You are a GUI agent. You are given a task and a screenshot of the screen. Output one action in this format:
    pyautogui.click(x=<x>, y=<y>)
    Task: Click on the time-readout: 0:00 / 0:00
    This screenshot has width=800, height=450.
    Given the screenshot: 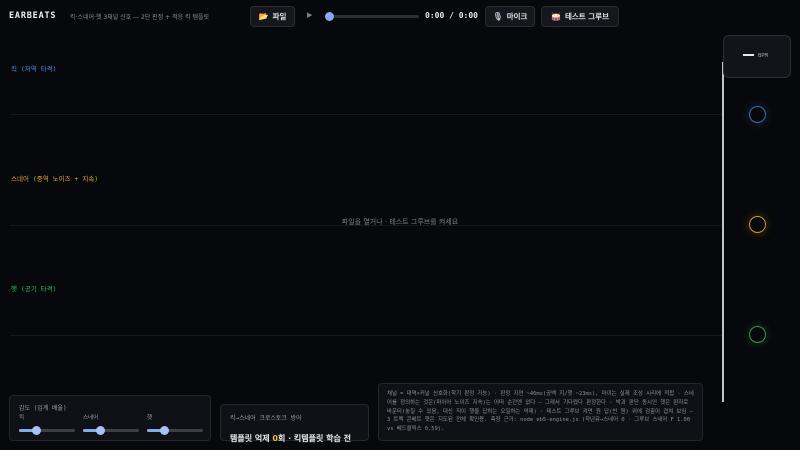 What is the action you would take?
    pyautogui.click(x=451, y=15)
    